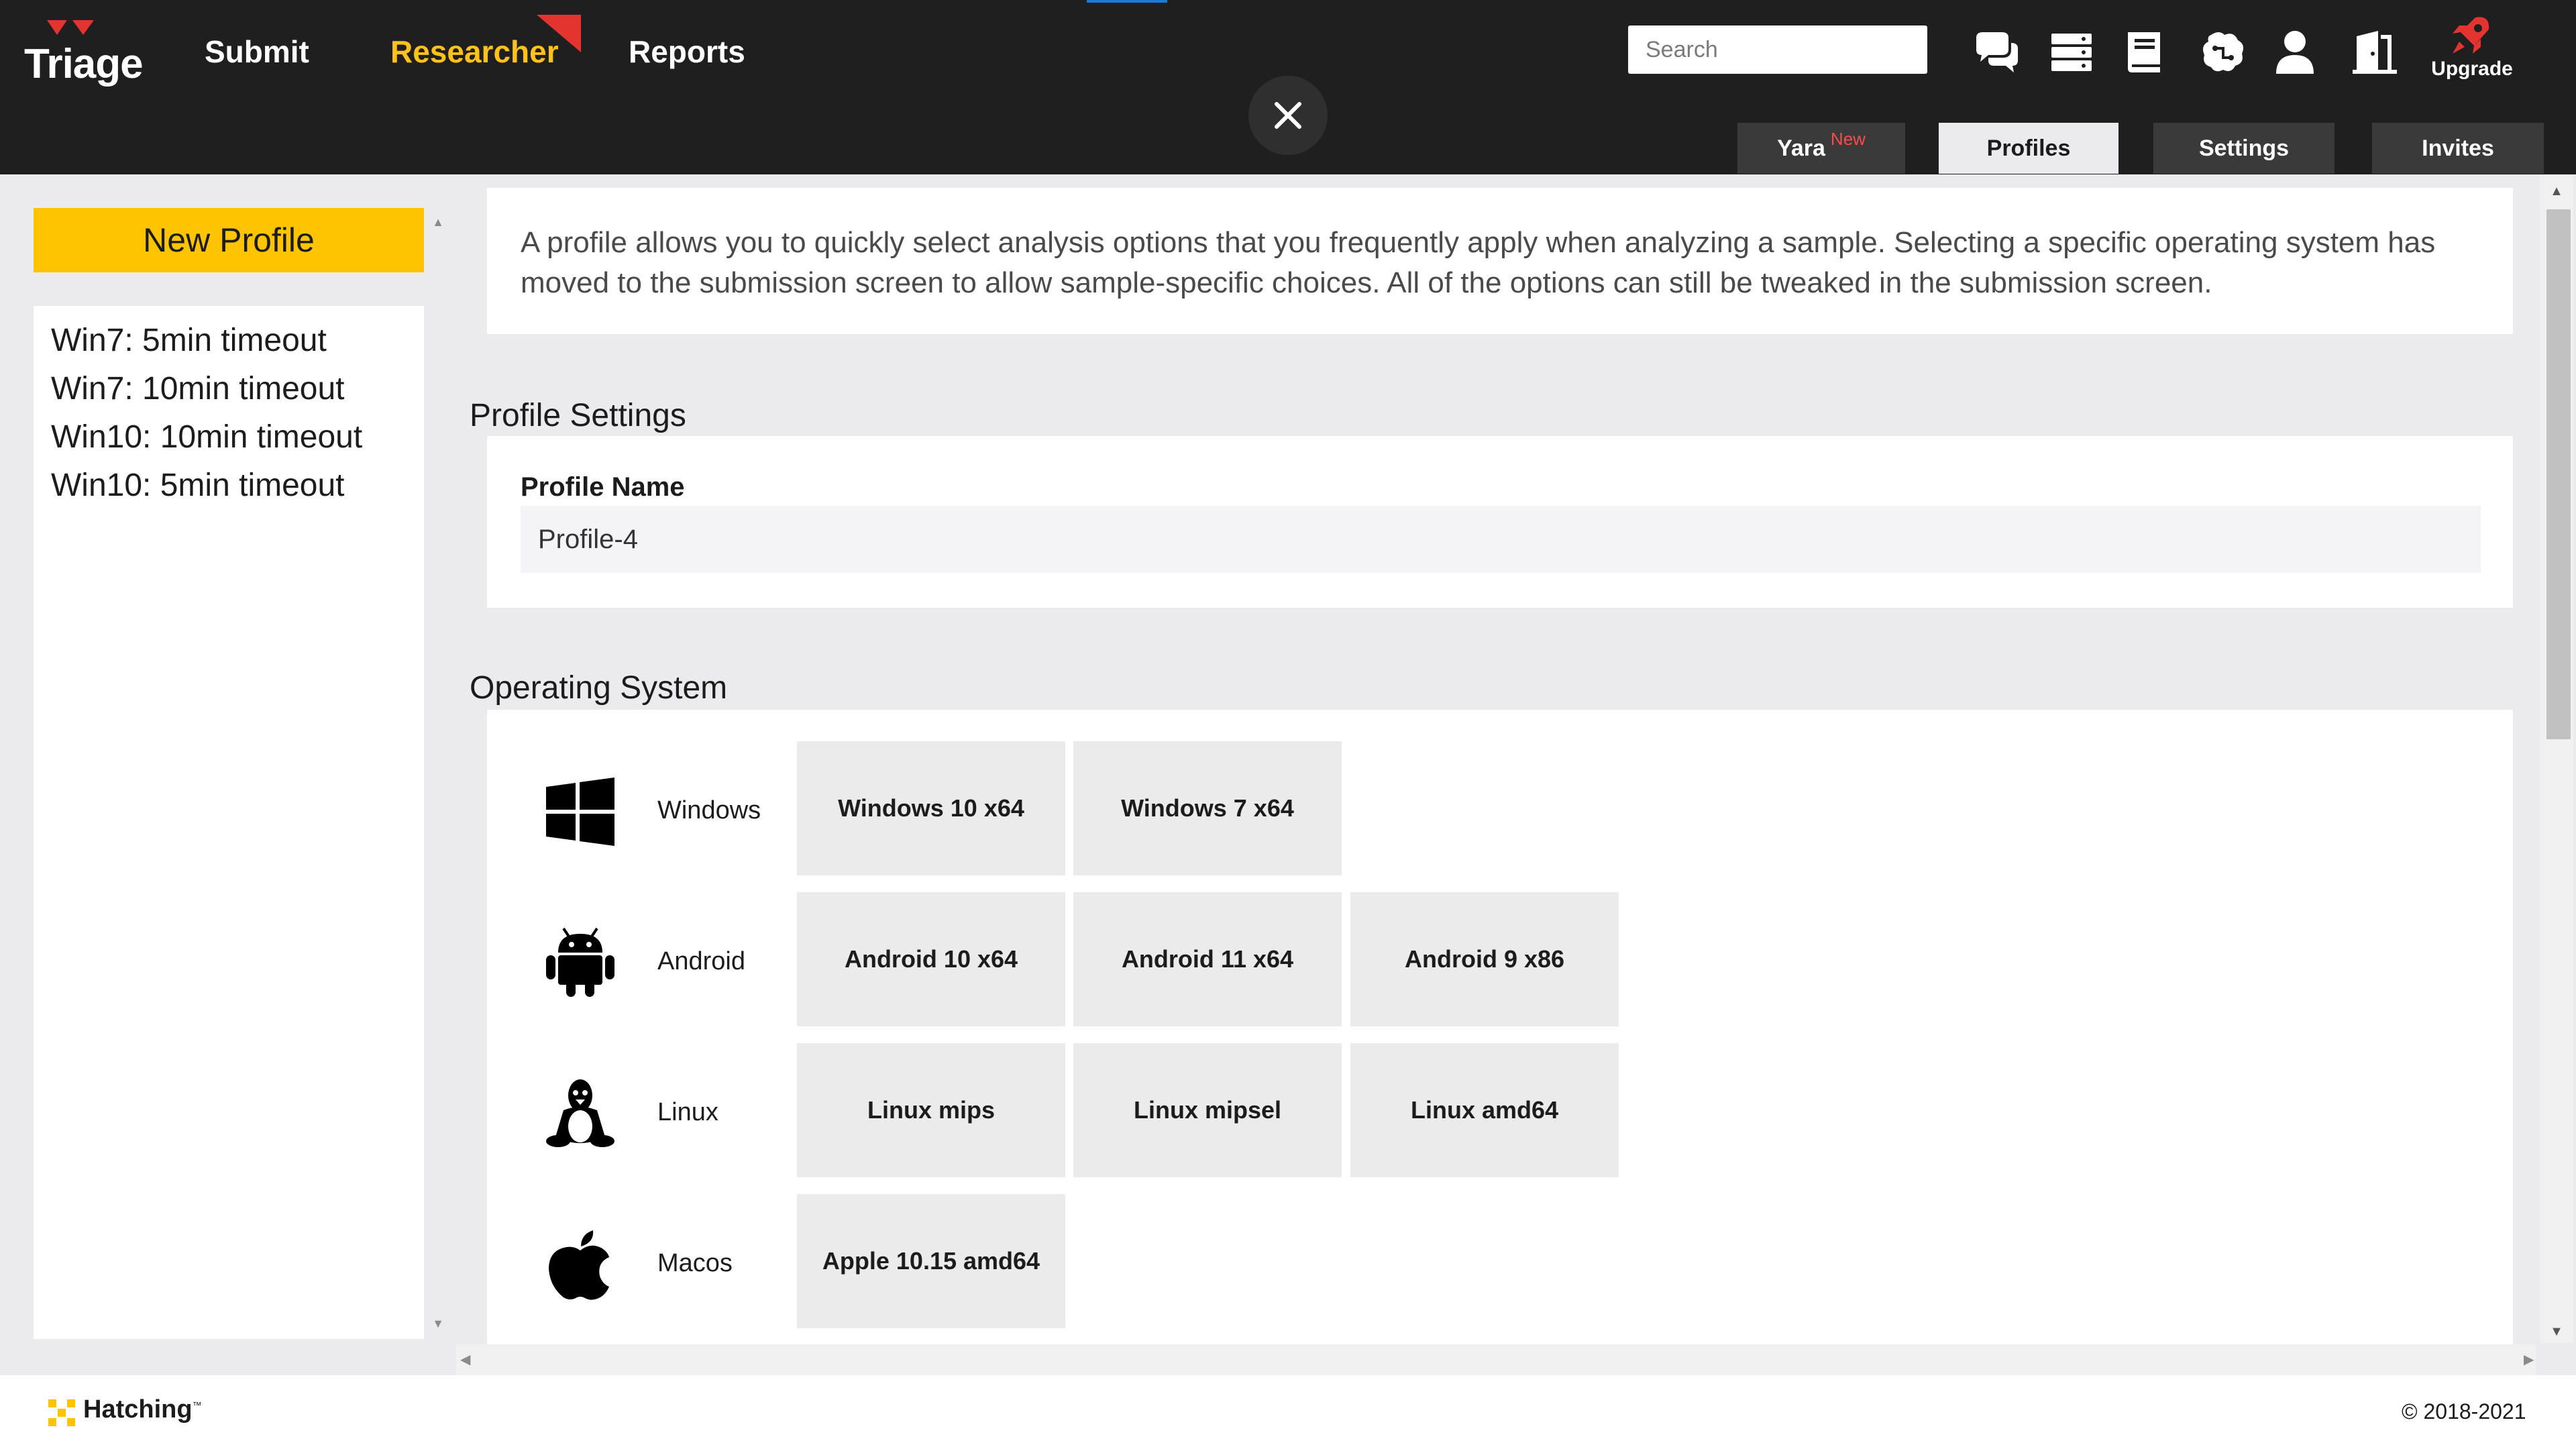 This screenshot has height=1449, width=2576. Describe the element at coordinates (2556, 191) in the screenshot. I see `main-scroll-up-arrow: ▲` at that location.